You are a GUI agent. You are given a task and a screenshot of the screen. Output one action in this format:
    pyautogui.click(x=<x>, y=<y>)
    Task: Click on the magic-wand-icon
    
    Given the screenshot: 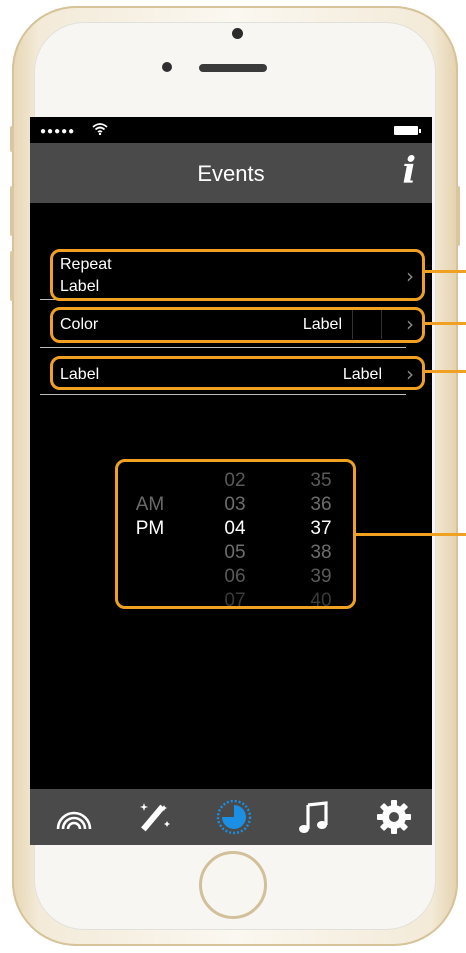 What is the action you would take?
    pyautogui.click(x=154, y=817)
    